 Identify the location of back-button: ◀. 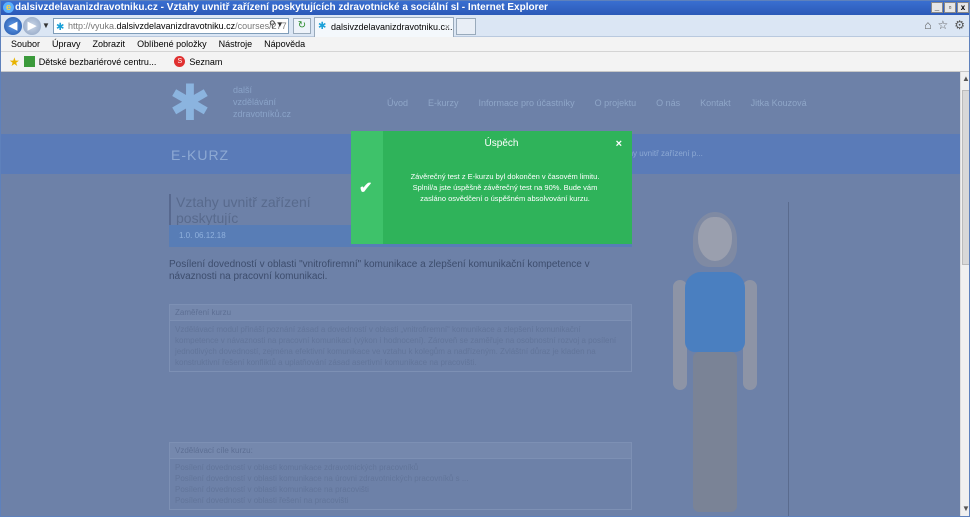
(13, 26).